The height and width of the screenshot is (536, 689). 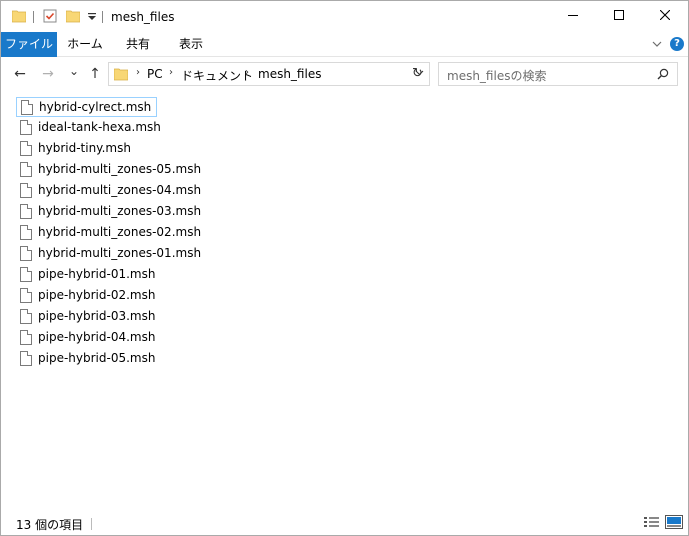 I want to click on file-name: hybrid-multi_zones-04.msh, so click(x=120, y=190).